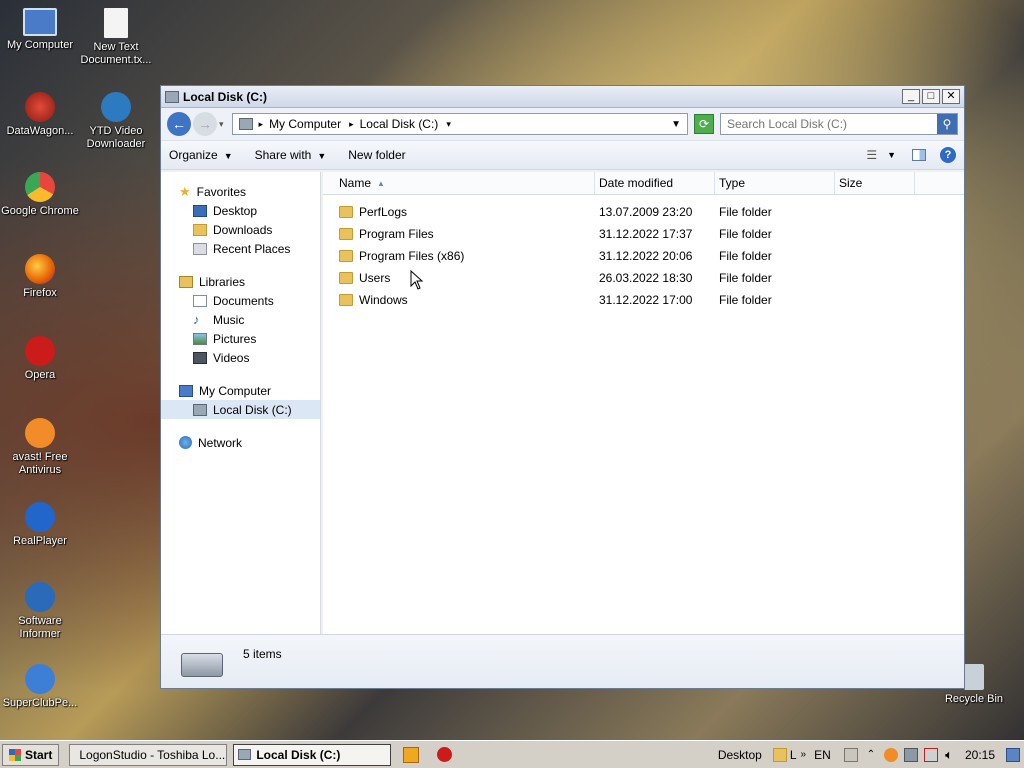  Describe the element at coordinates (235, 390) in the screenshot. I see `nav-label: My Computer` at that location.